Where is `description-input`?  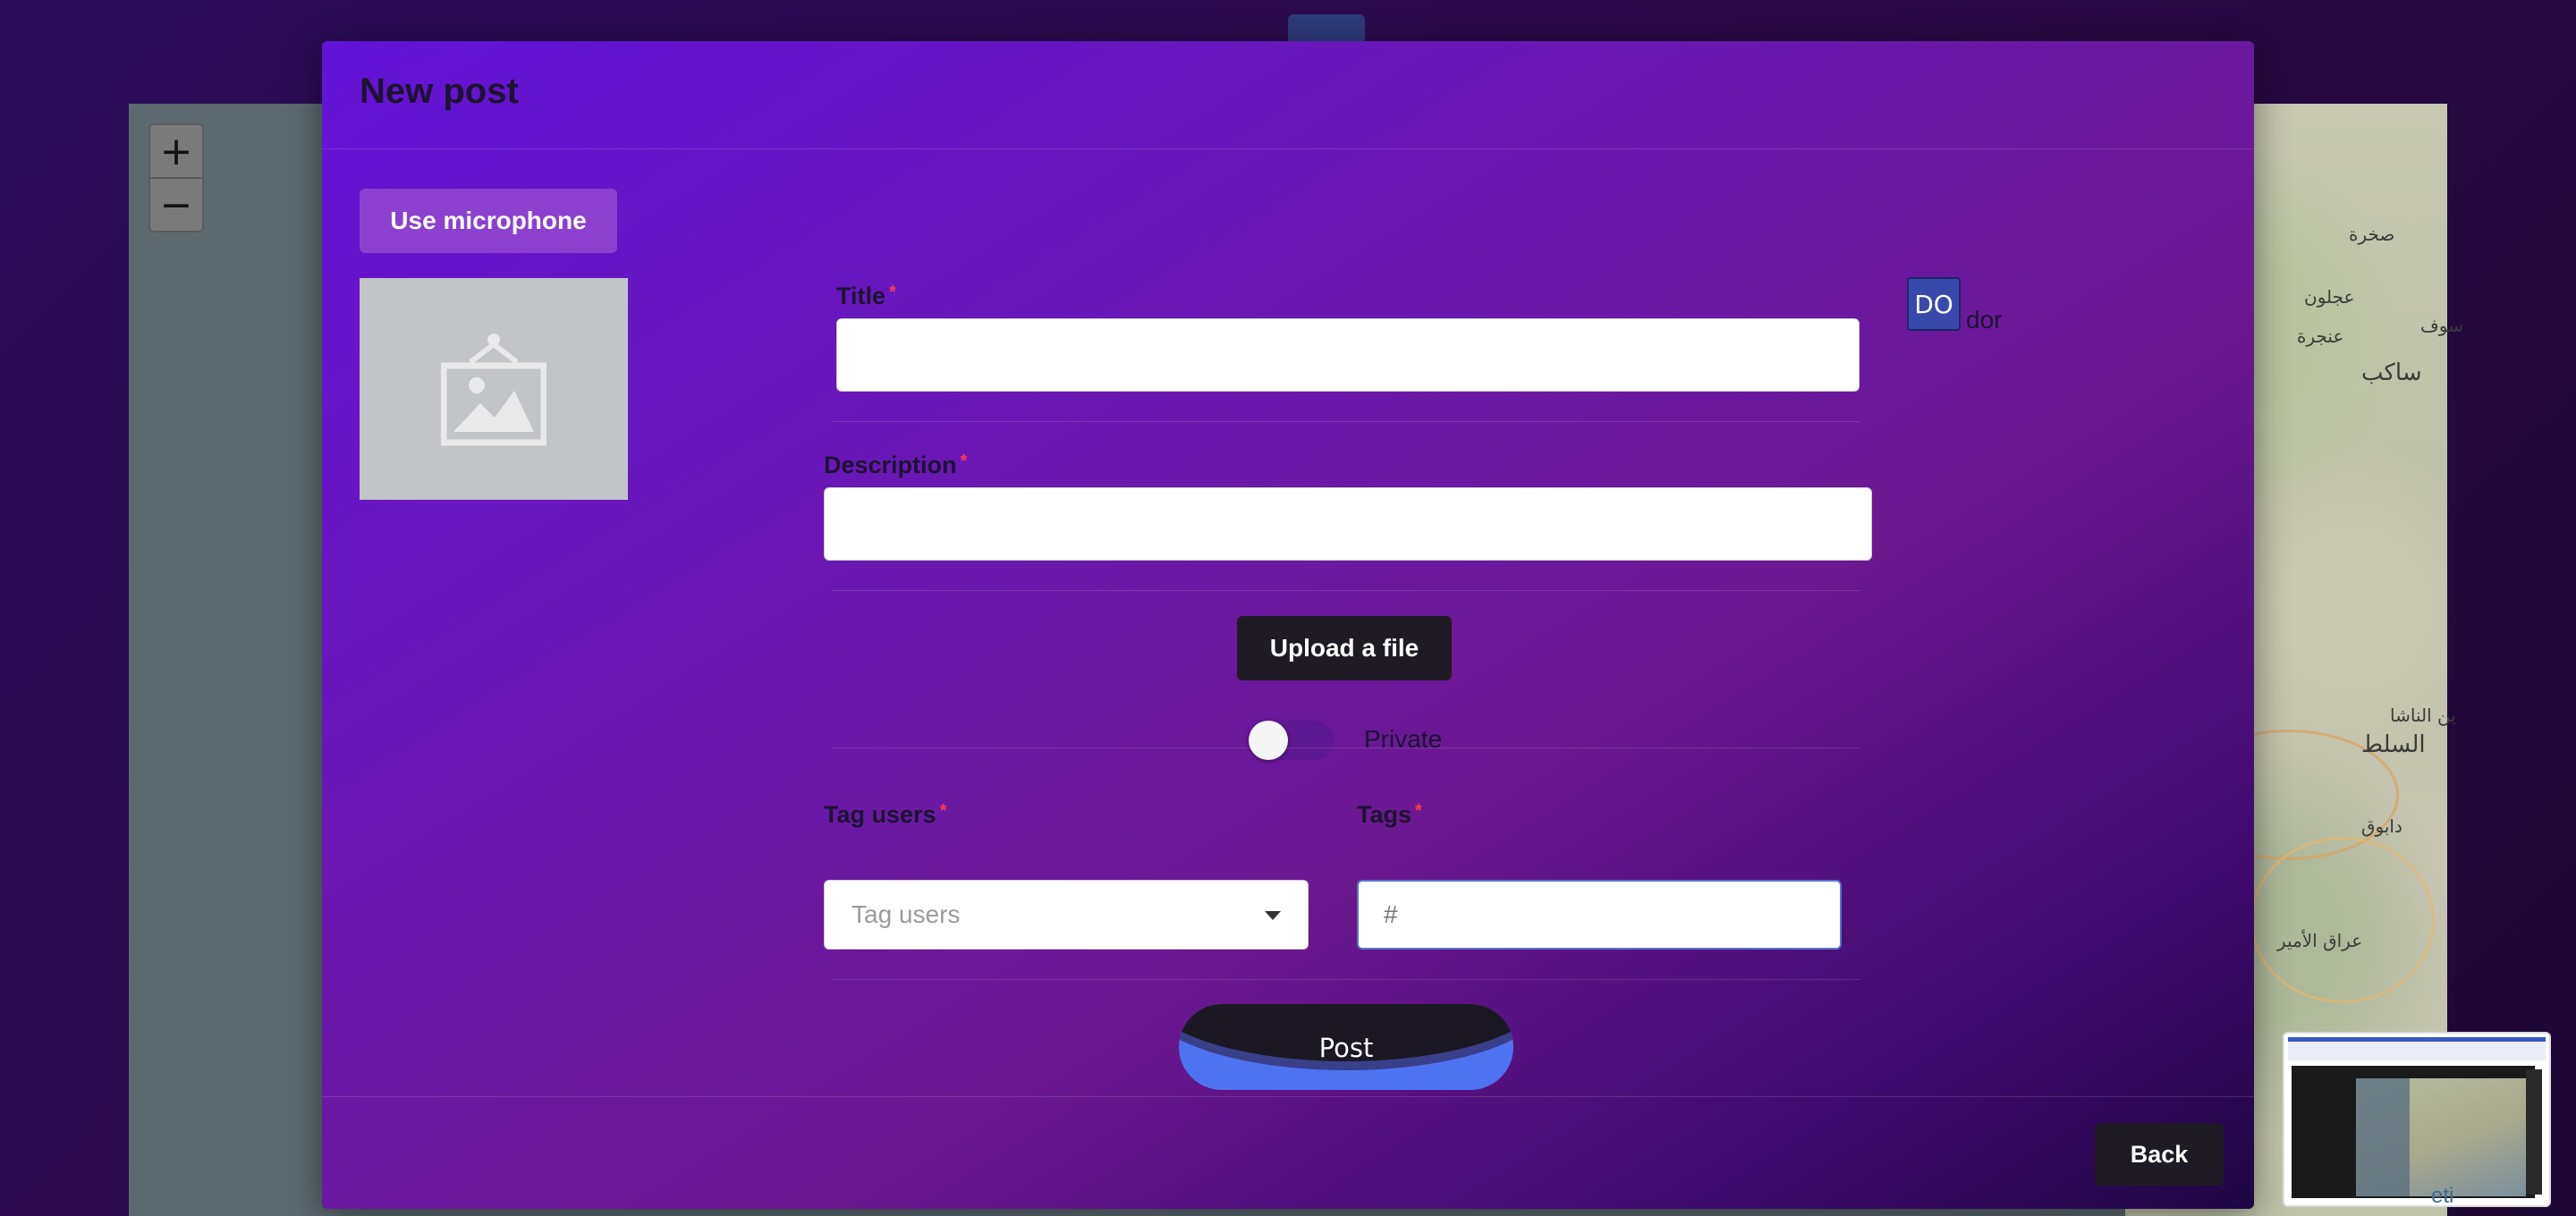
description-input is located at coordinates (1348, 524).